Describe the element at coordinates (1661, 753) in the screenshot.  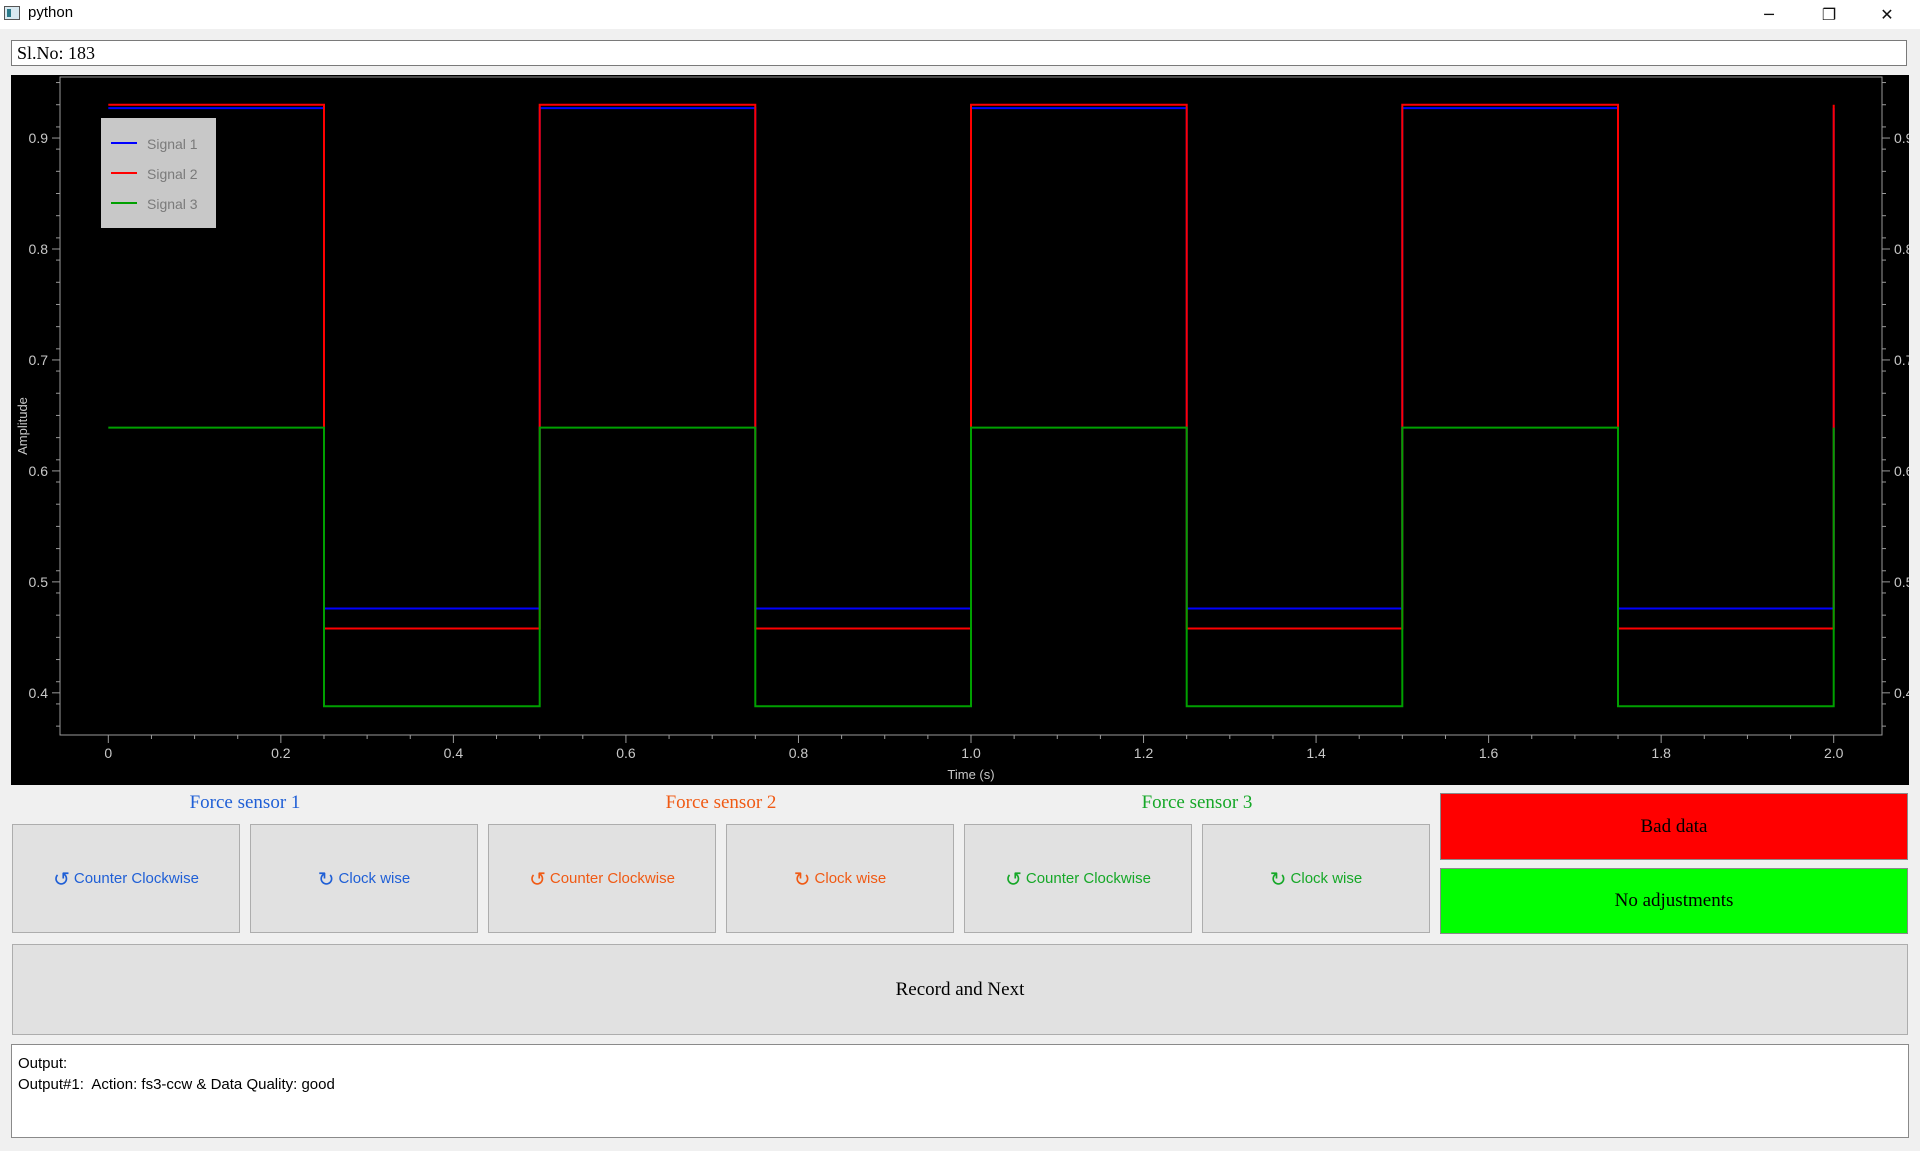
I see `x-tick-label: 1.8` at that location.